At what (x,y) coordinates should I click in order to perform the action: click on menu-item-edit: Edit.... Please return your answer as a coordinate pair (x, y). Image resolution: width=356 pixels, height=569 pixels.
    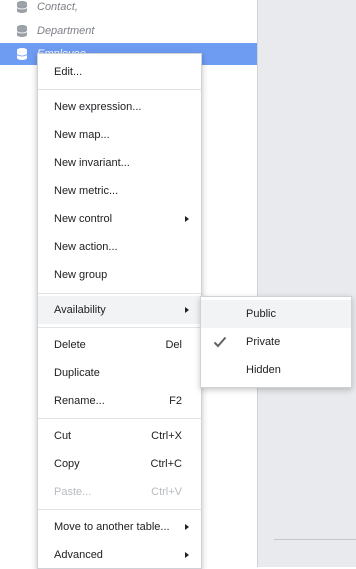
    Looking at the image, I should click on (119, 72).